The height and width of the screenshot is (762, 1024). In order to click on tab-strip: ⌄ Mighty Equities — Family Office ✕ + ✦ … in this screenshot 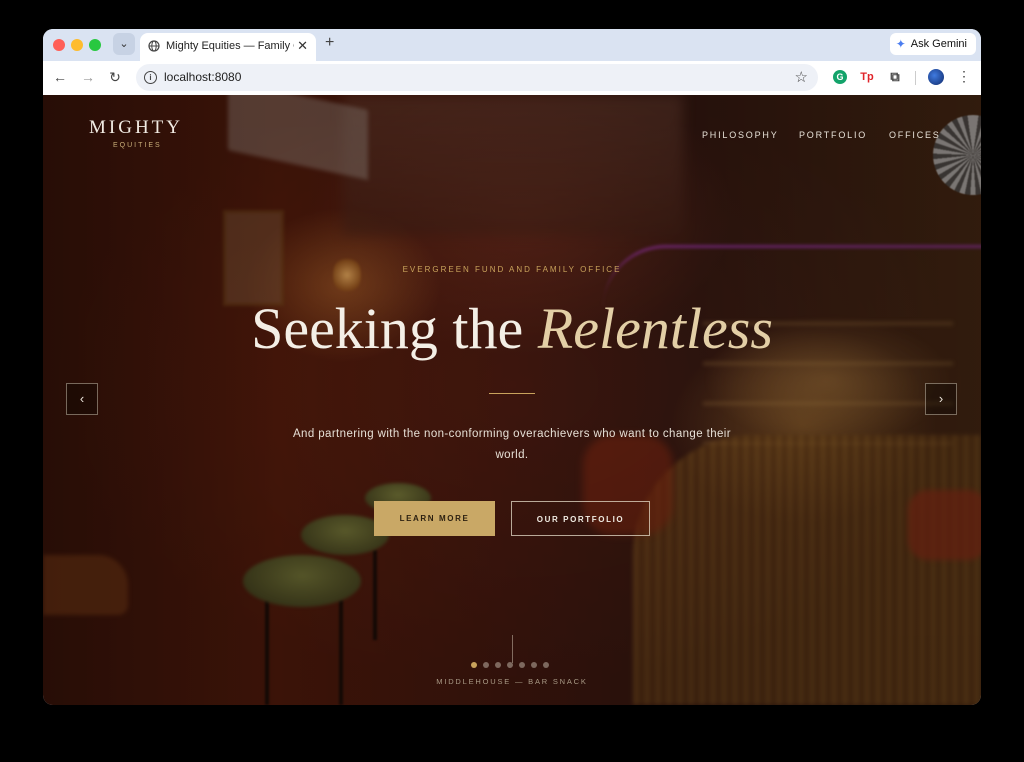, I will do `click(512, 45)`.